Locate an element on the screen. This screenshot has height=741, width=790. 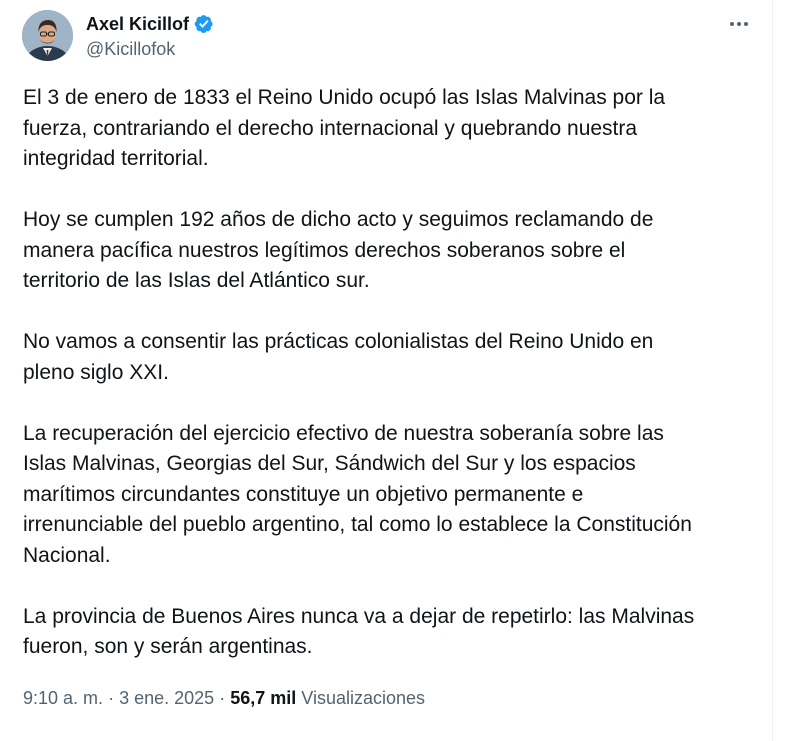
more-options-icon is located at coordinates (739, 24).